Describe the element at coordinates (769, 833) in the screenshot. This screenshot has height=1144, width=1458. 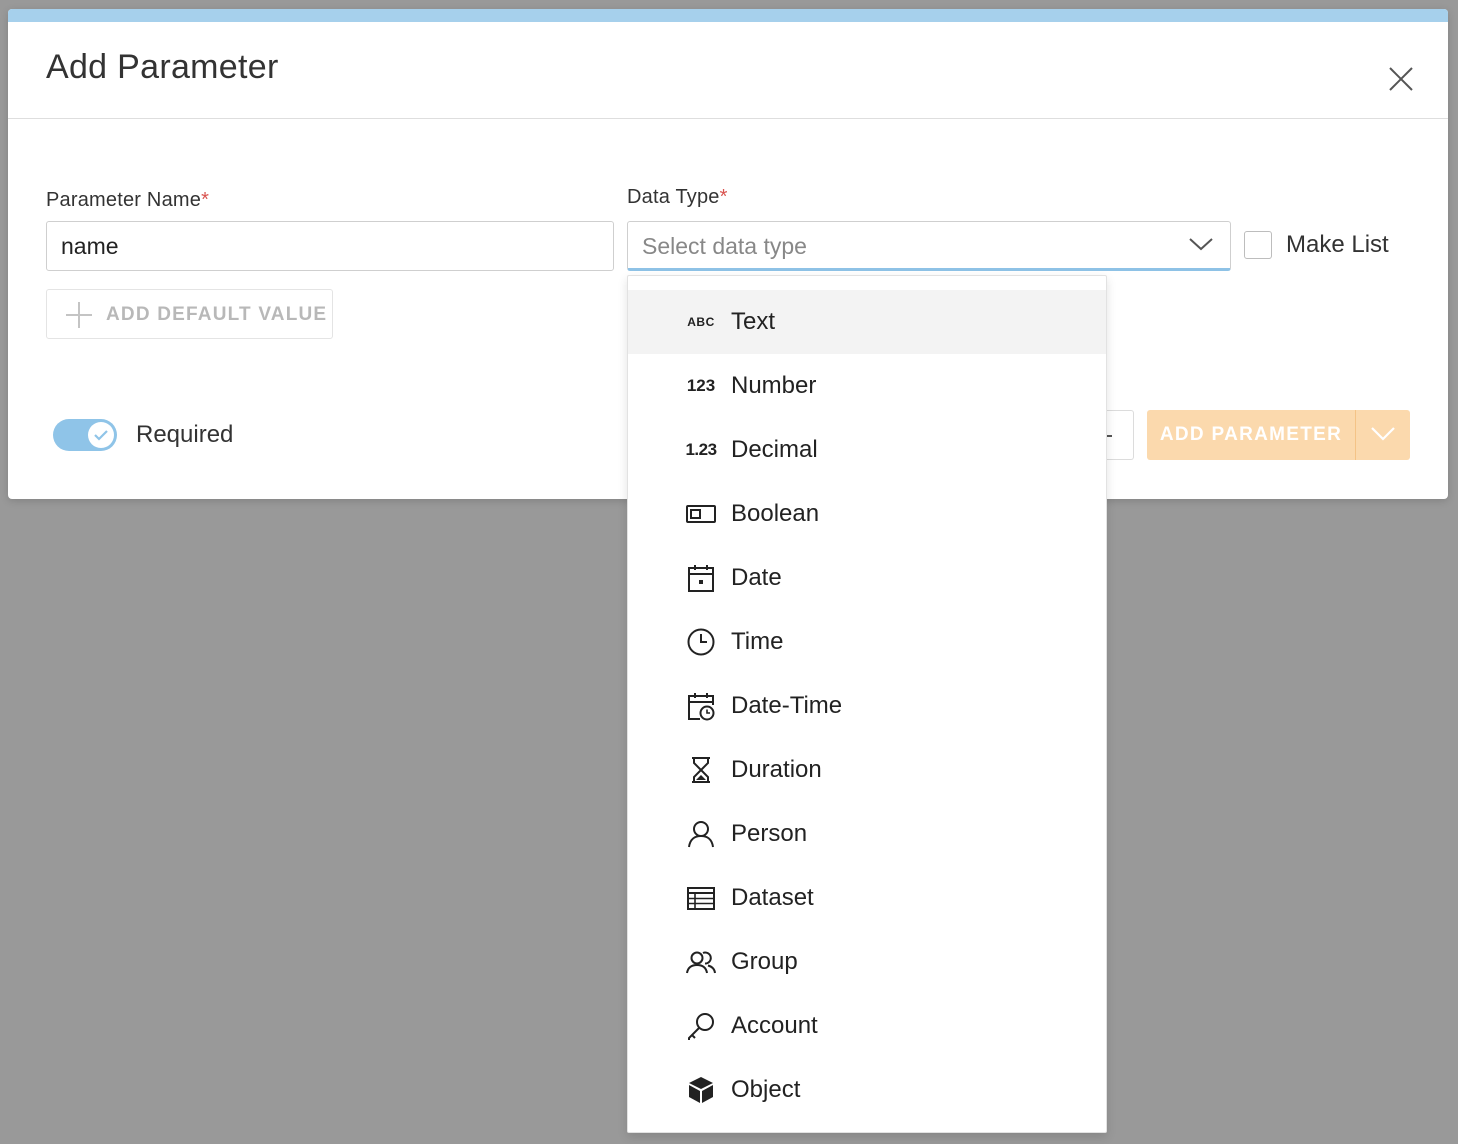
I see `option-label: Person` at that location.